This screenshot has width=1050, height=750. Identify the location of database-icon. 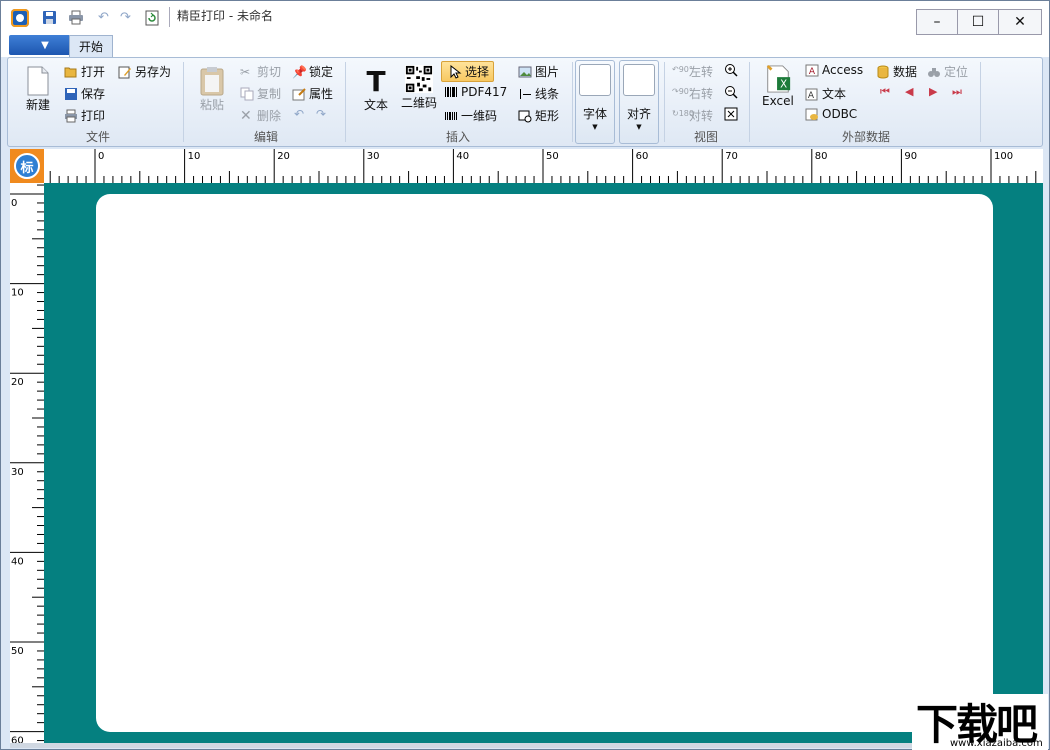
(883, 72).